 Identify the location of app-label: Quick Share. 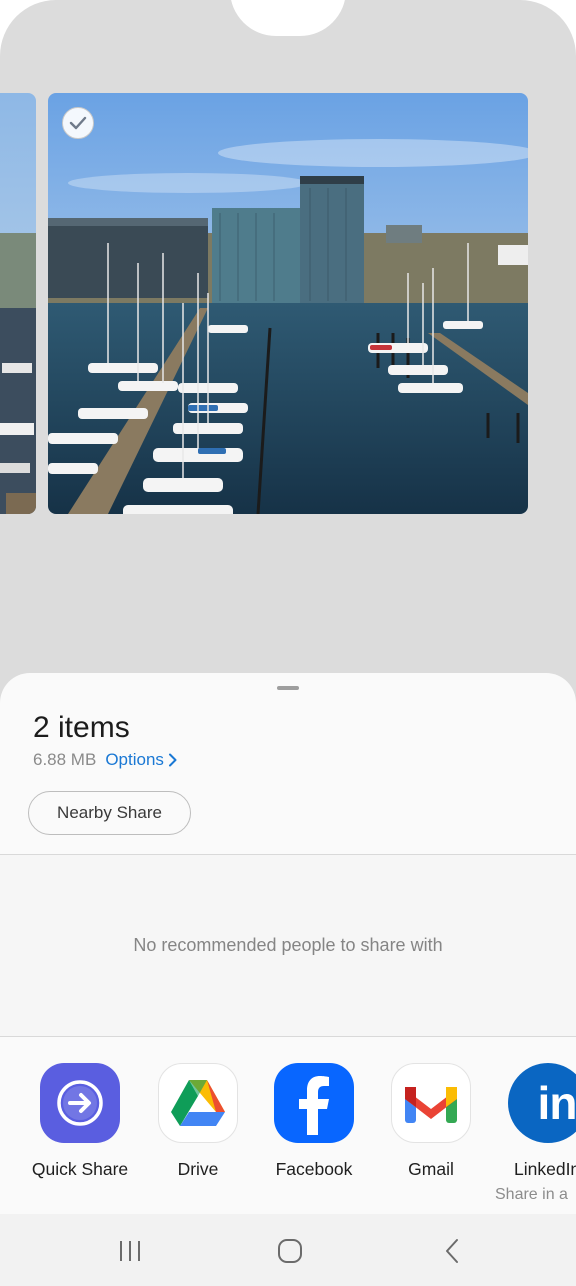
(80, 1169).